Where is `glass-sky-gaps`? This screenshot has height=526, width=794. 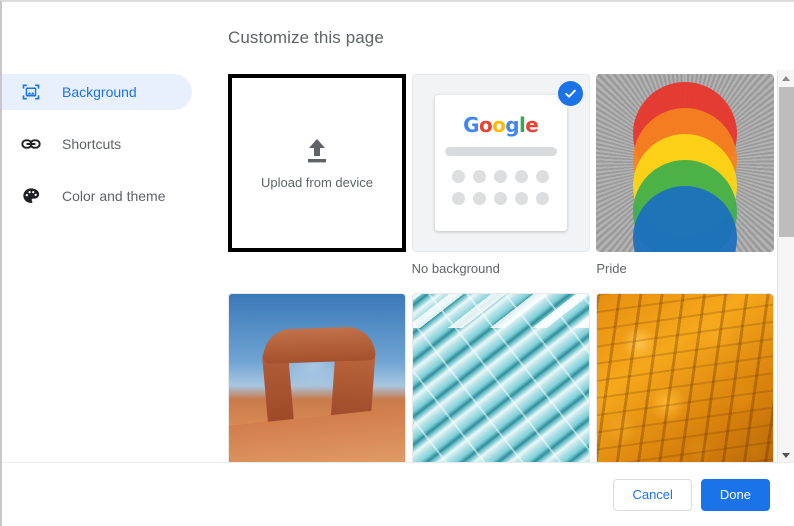 glass-sky-gaps is located at coordinates (500, 311).